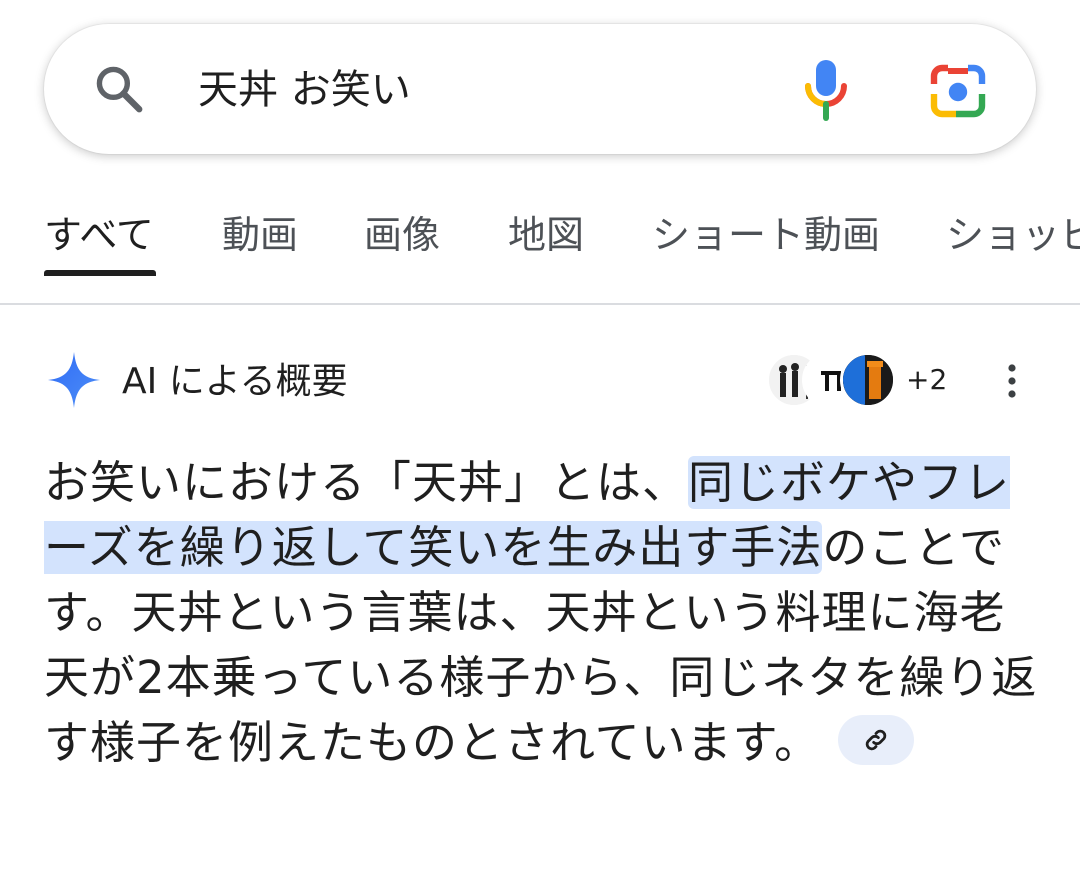  I want to click on search-icon, so click(119, 89).